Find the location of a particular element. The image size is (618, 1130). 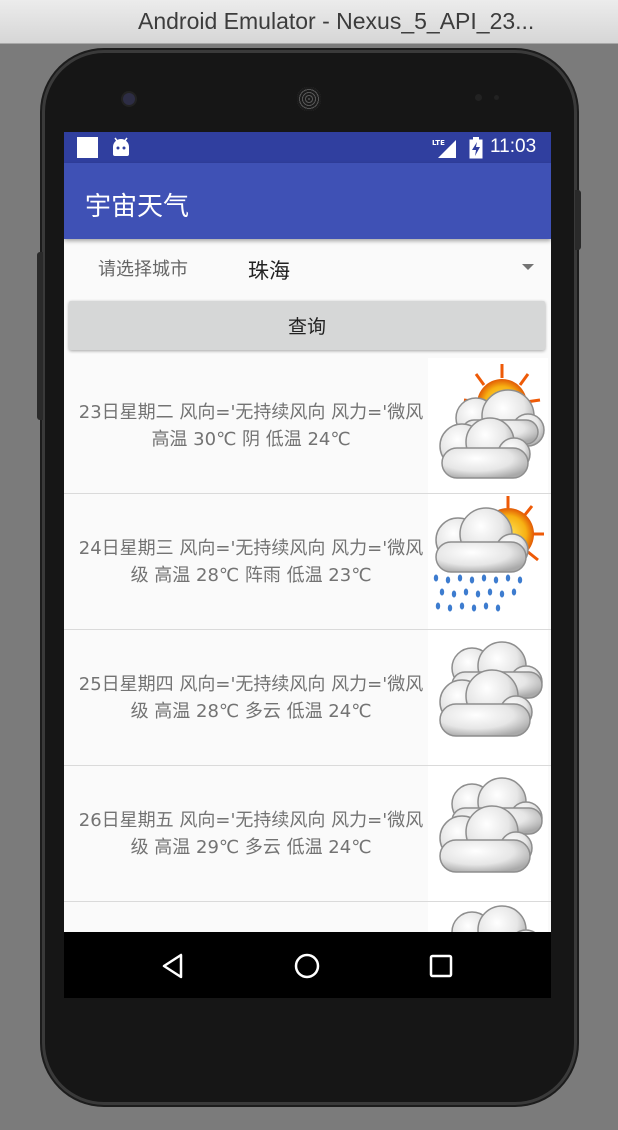

list-item is located at coordinates (307, 917).